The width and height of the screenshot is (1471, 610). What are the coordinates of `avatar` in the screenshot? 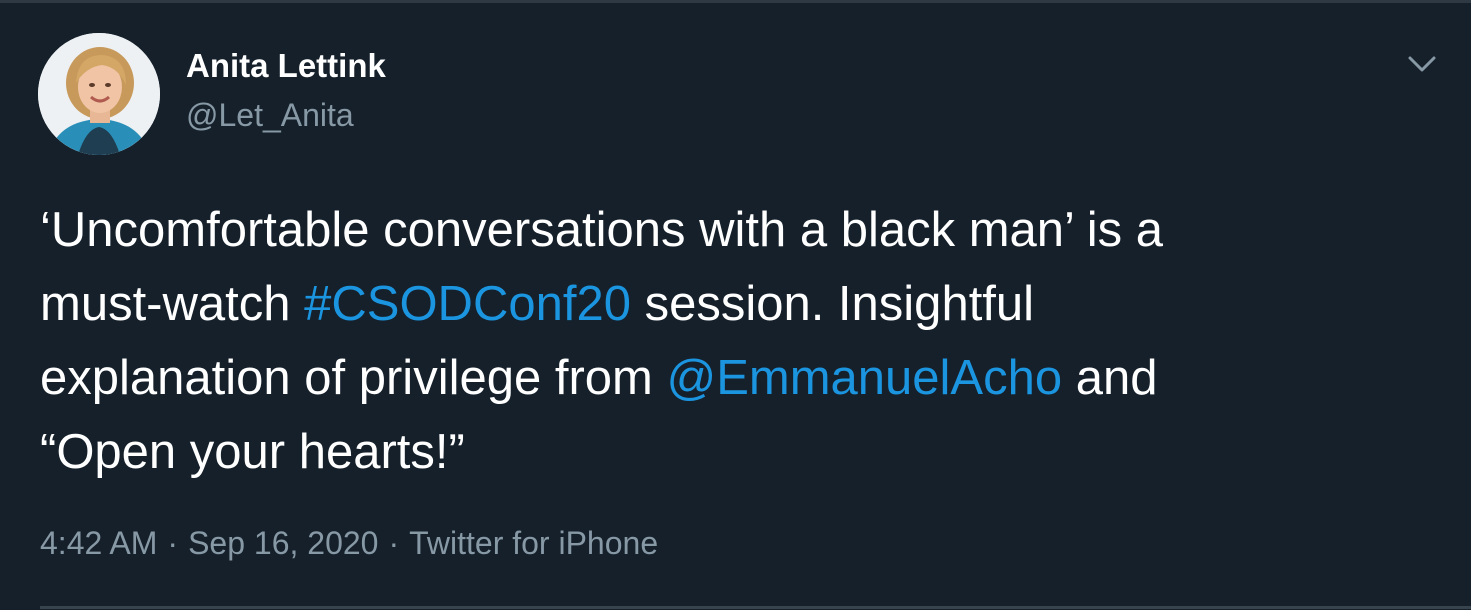 It's located at (99, 94).